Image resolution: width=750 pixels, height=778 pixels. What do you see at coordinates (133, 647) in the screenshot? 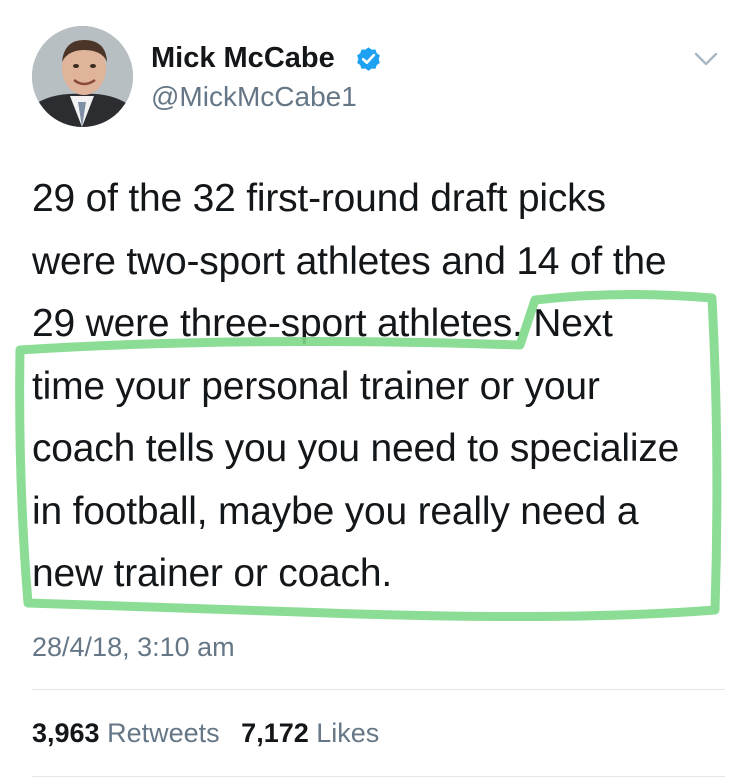
I see `tweet-timestamp: 28/4/18, 3:10 am` at bounding box center [133, 647].